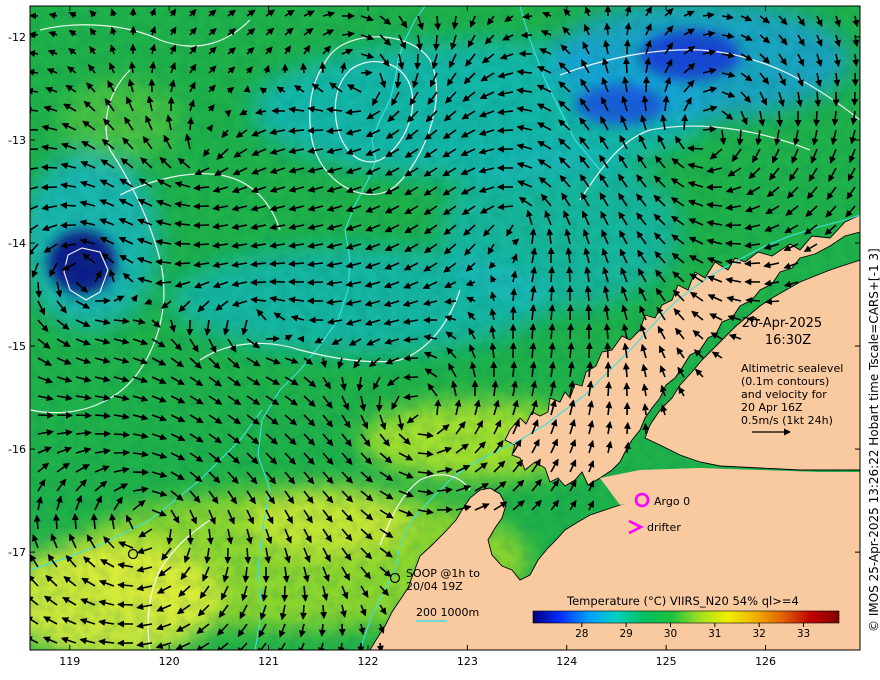 Image resolution: width=880 pixels, height=680 pixels. What do you see at coordinates (803, 634) in the screenshot?
I see `colorbar-tick-label: 33` at bounding box center [803, 634].